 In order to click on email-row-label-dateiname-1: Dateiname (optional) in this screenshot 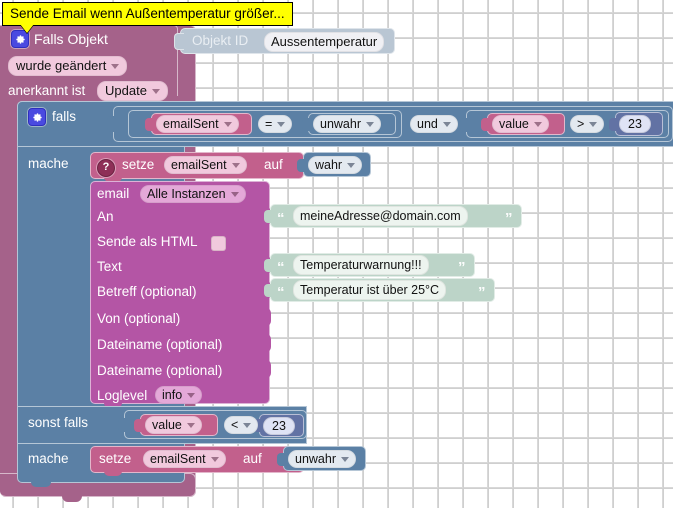, I will do `click(160, 344)`.